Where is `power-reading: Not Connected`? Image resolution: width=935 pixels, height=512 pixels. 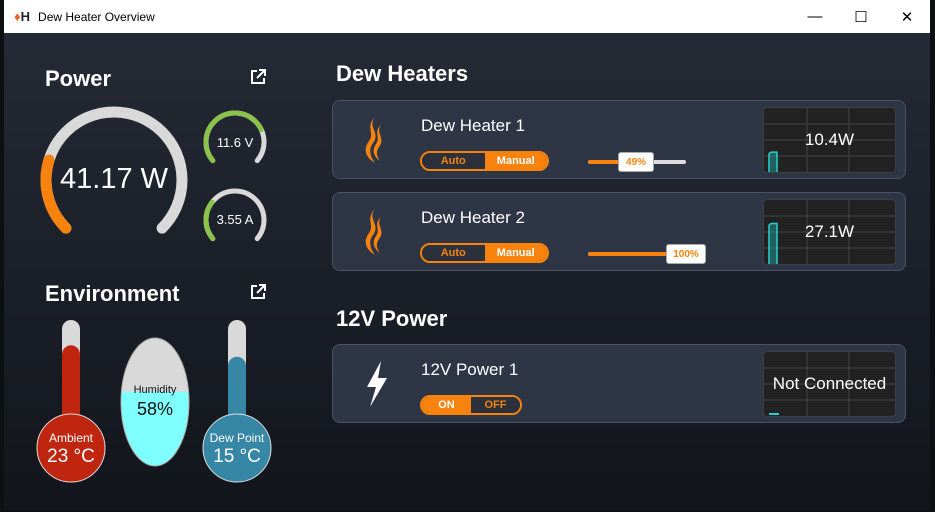
power-reading: Not Connected is located at coordinates (829, 383).